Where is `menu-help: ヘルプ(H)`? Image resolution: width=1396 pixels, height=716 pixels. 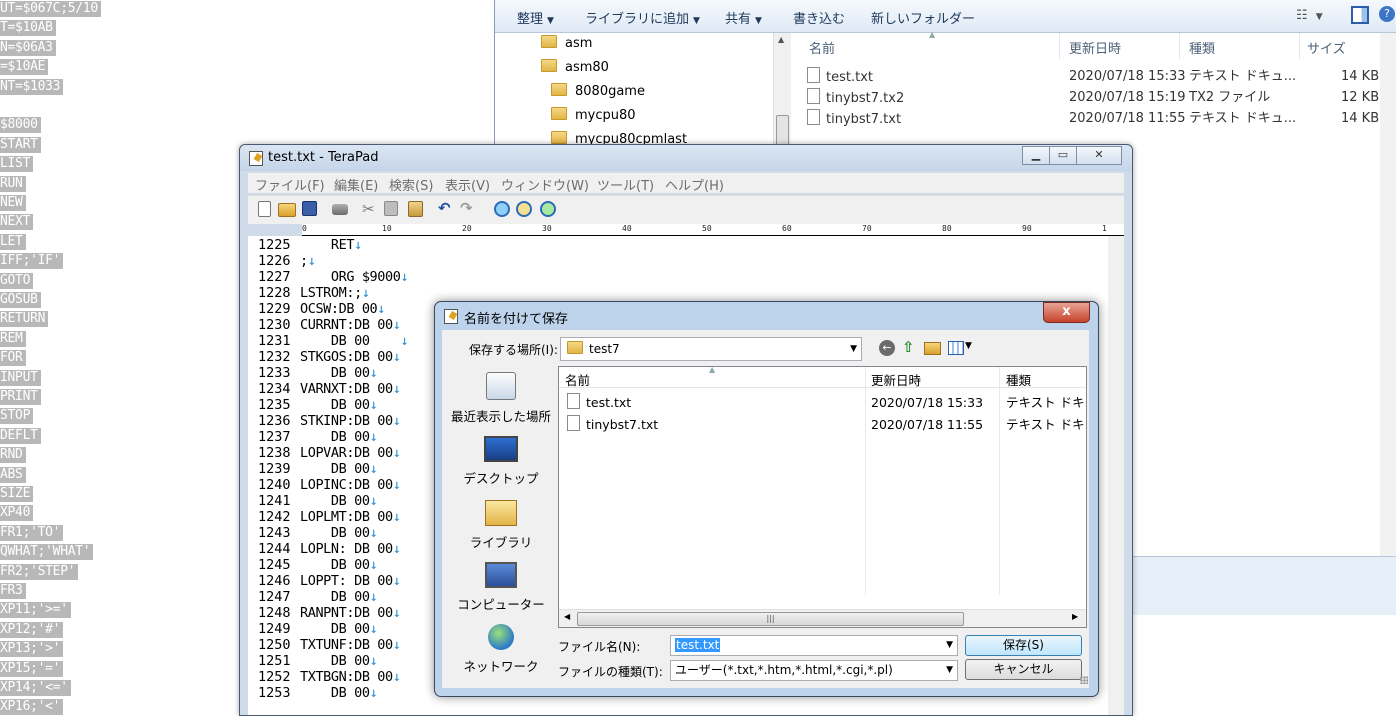
menu-help: ヘルプ(H) is located at coordinates (694, 184).